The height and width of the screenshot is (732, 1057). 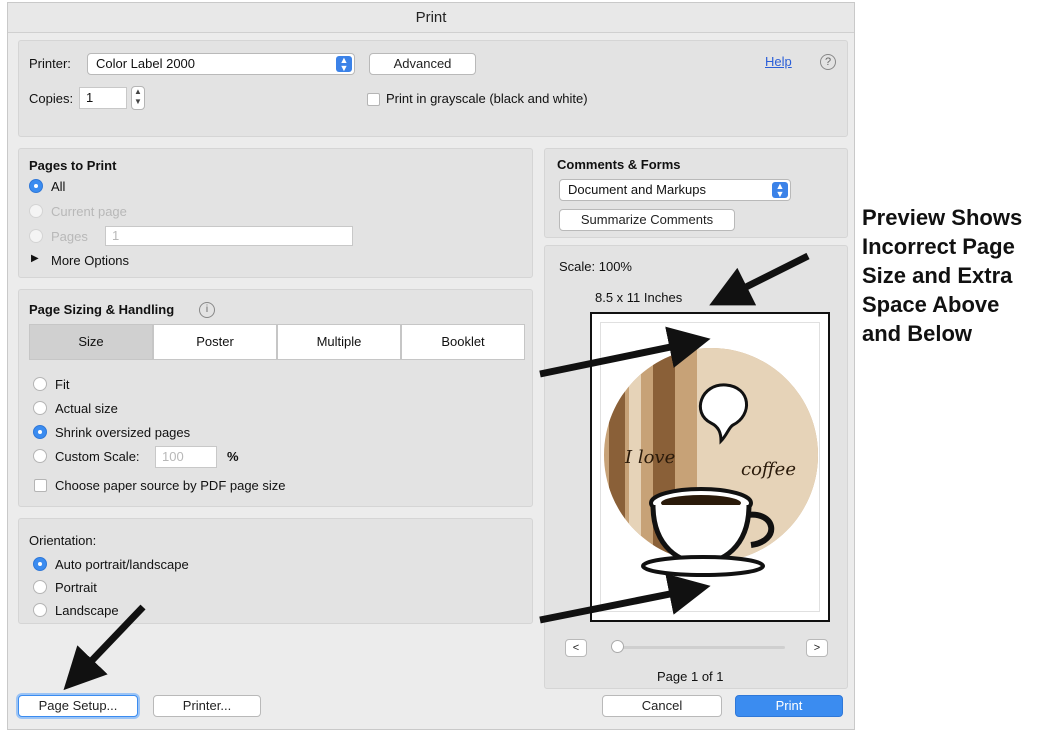 I want to click on radio-actual-size, so click(x=40, y=408).